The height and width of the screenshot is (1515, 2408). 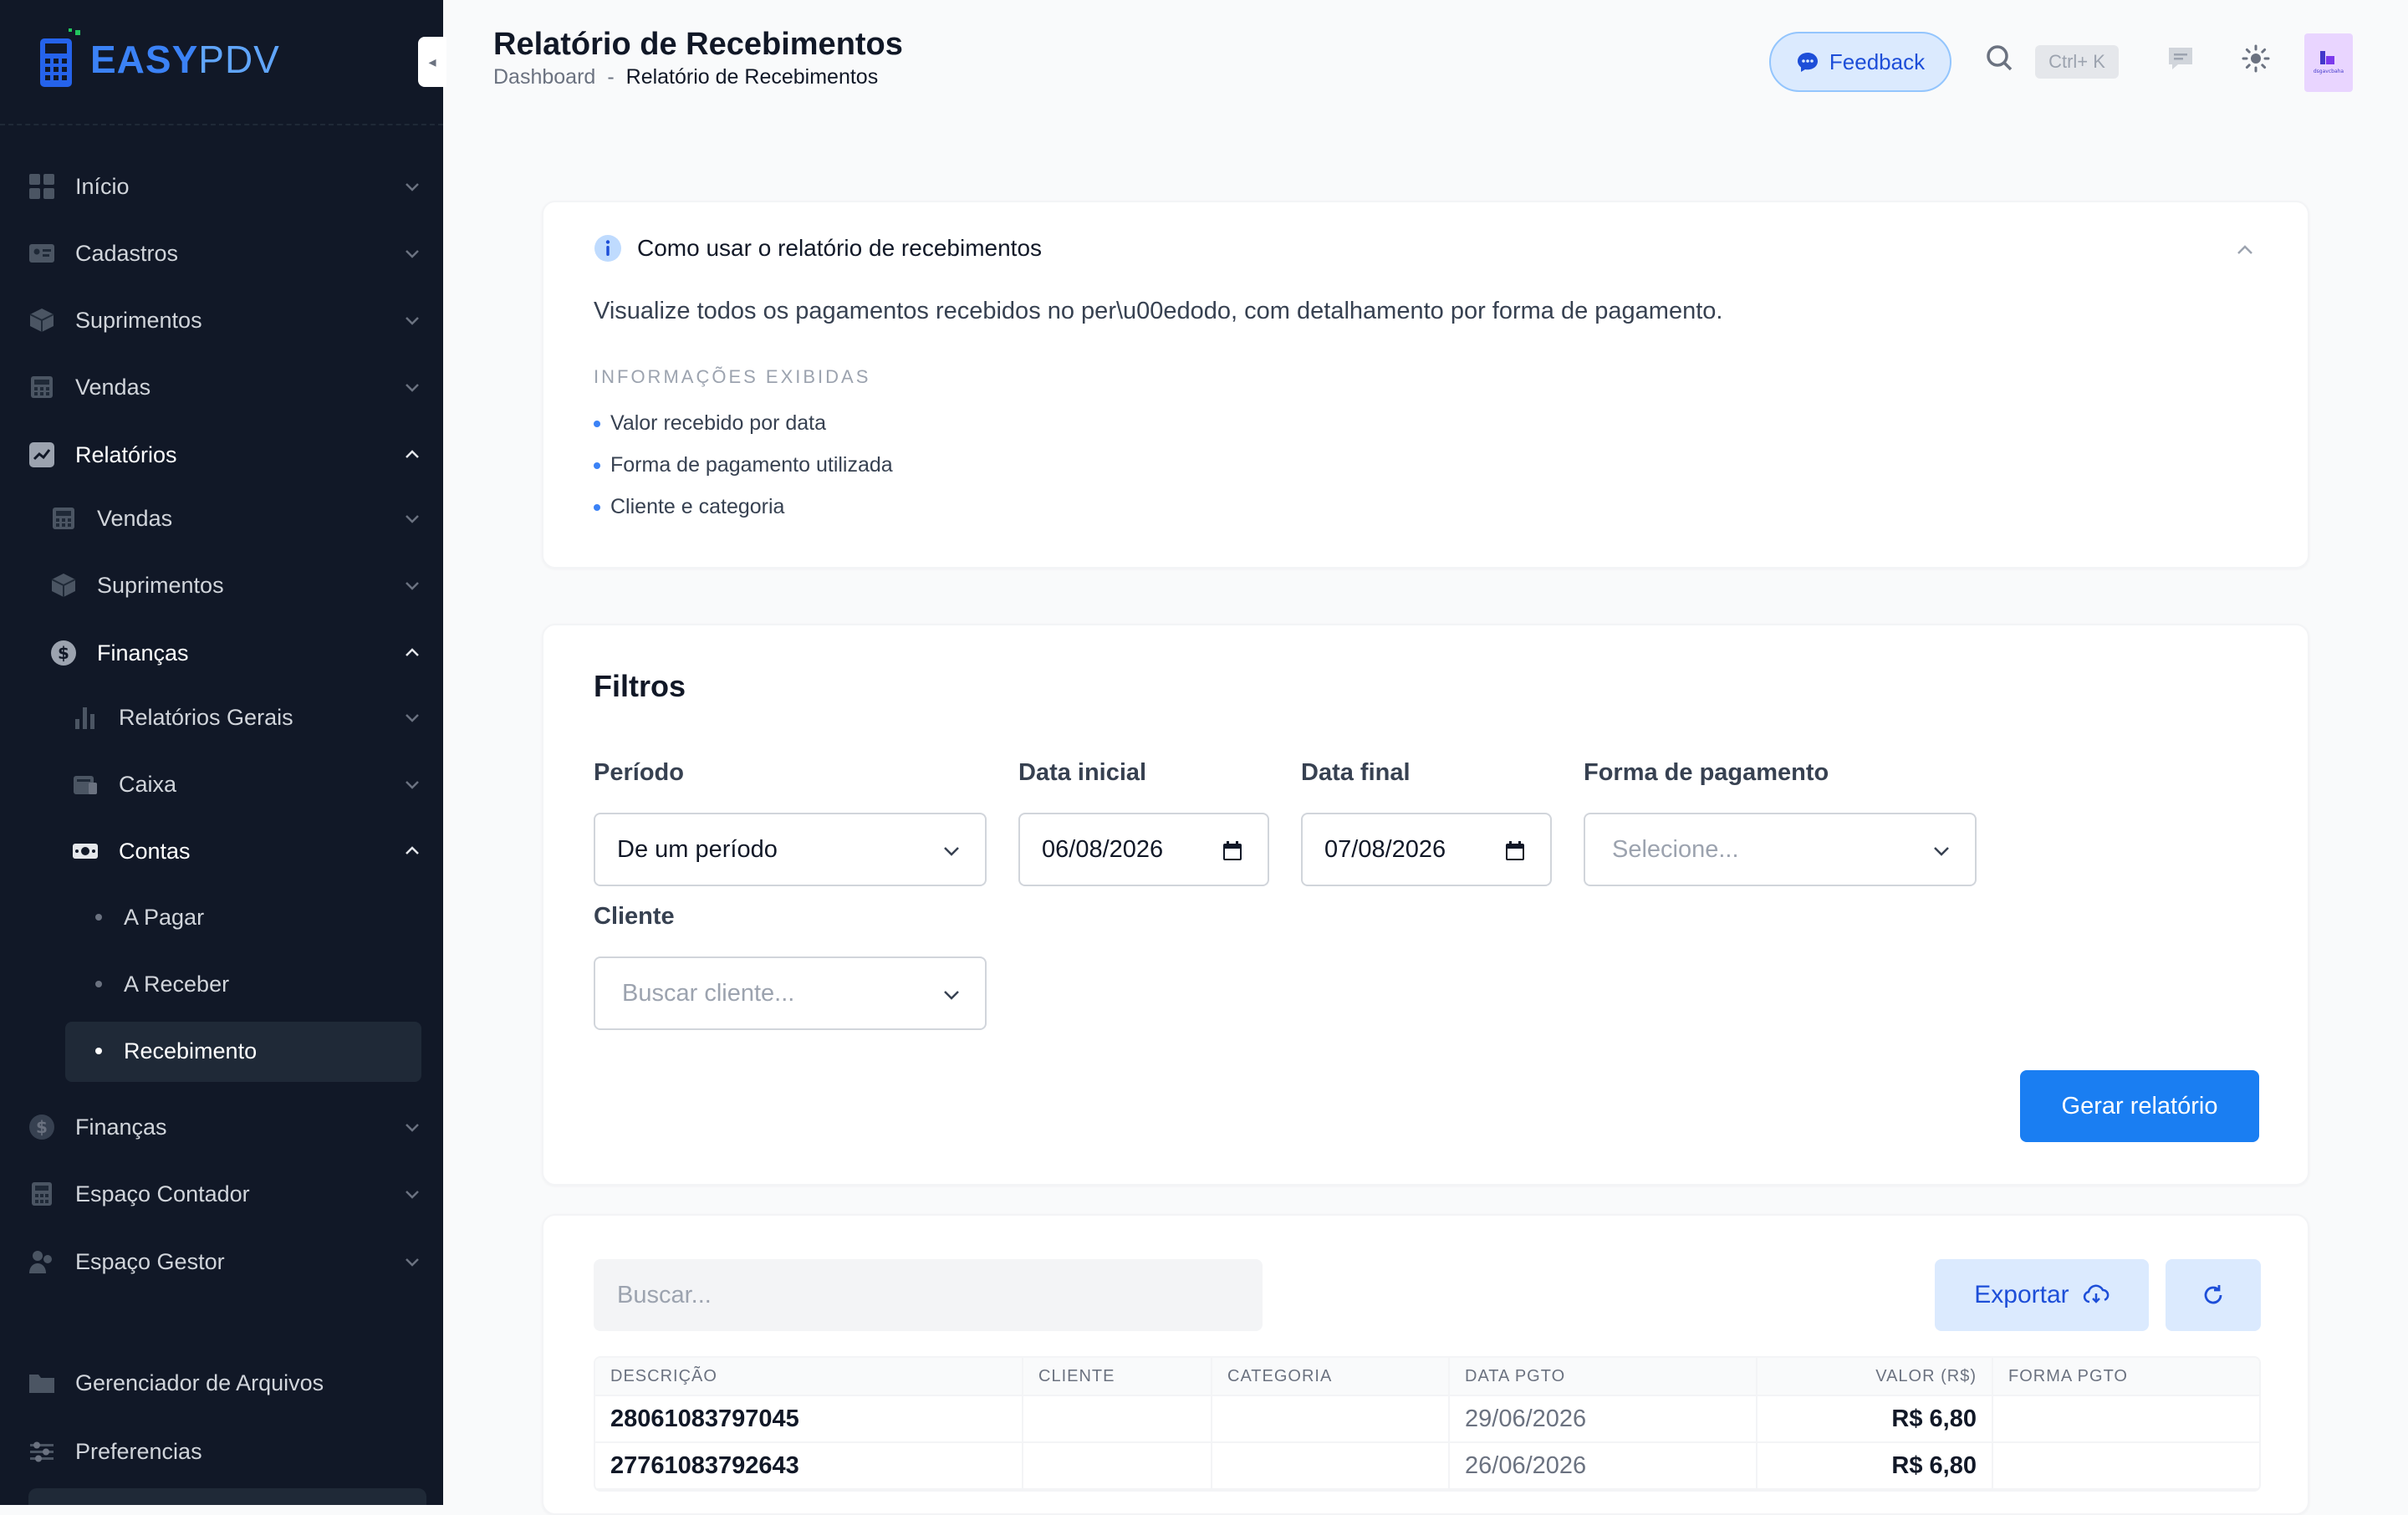 What do you see at coordinates (254, 984) in the screenshot?
I see `sidebar-item-a-receber: A Receber` at bounding box center [254, 984].